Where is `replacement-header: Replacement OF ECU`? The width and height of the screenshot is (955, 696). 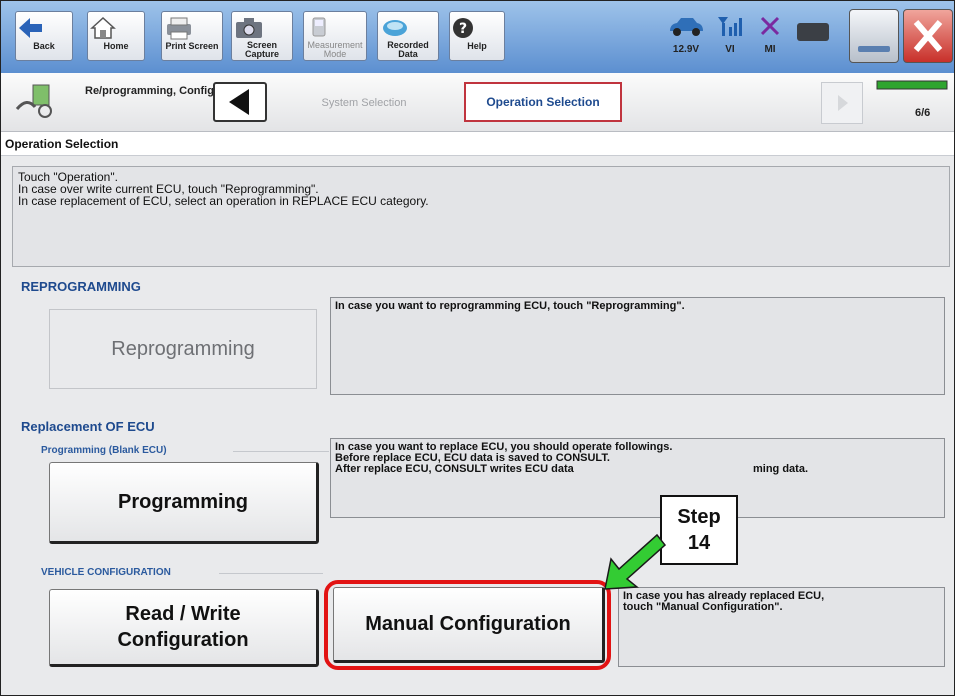
replacement-header: Replacement OF ECU is located at coordinates (88, 426).